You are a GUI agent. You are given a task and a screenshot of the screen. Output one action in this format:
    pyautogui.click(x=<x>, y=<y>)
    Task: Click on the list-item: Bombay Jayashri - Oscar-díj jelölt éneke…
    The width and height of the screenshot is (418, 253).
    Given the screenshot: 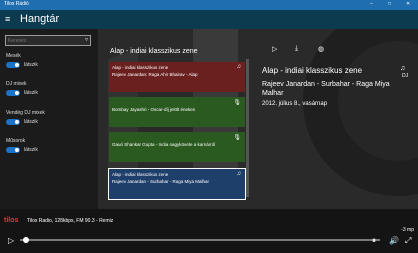 What is the action you would take?
    pyautogui.click(x=177, y=112)
    